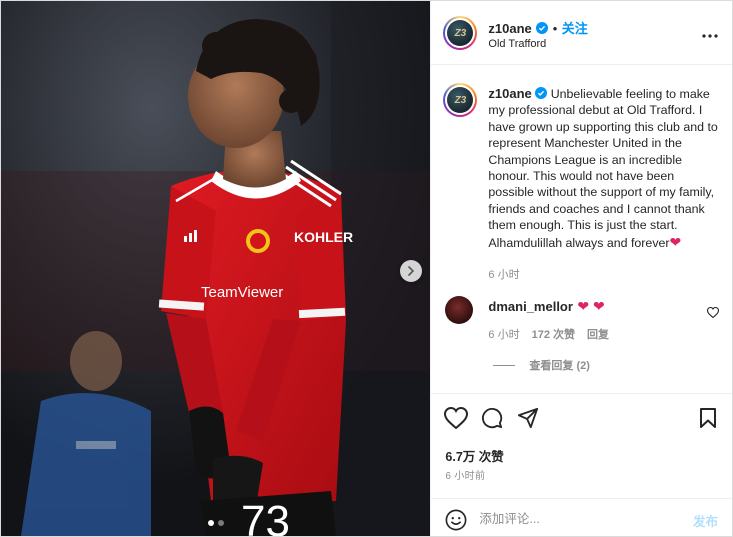  I want to click on post-time: 6 小时前, so click(465, 476).